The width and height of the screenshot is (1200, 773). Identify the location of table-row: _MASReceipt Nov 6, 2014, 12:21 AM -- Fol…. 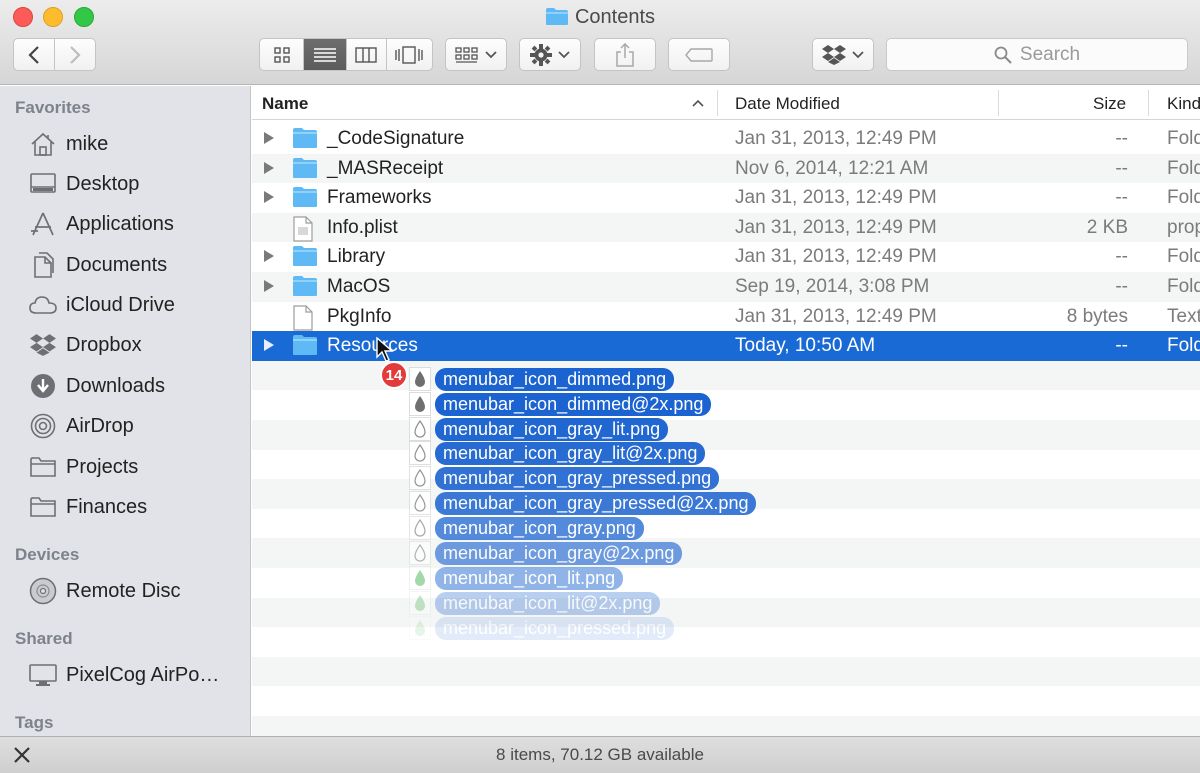
(726, 169).